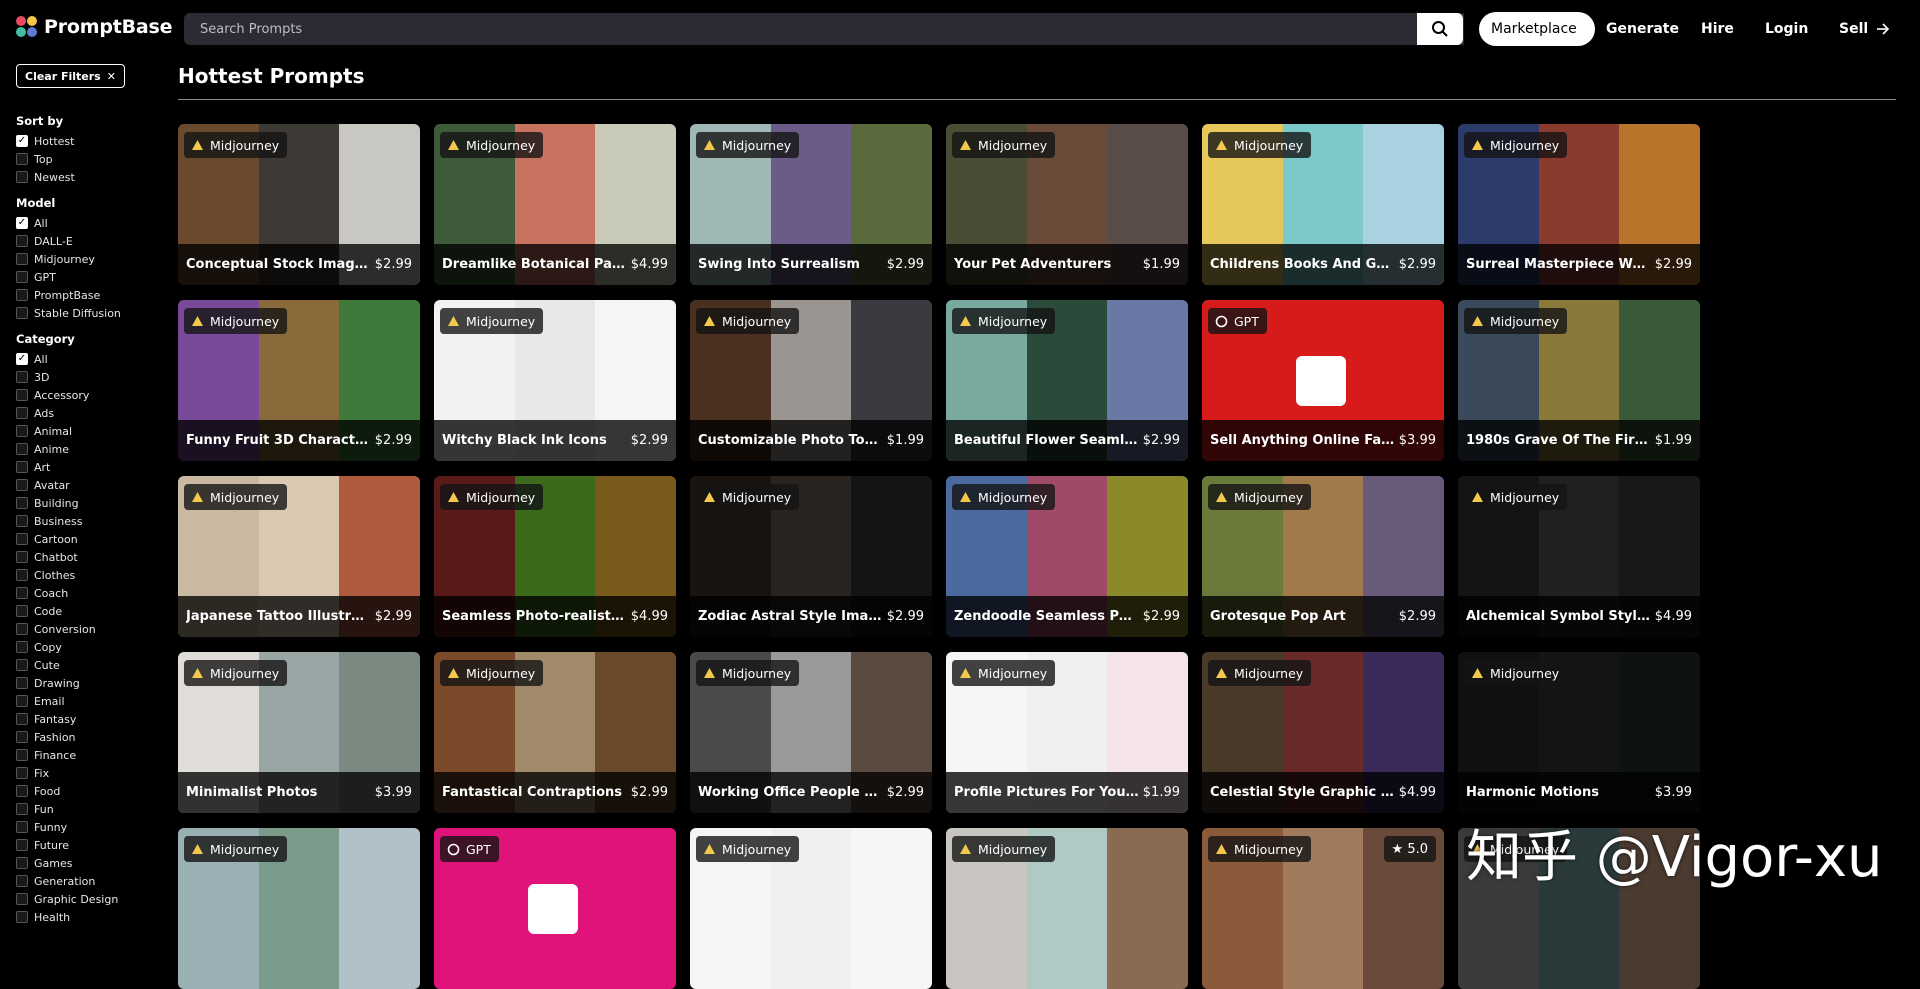 This screenshot has width=1920, height=989. What do you see at coordinates (91, 827) in the screenshot?
I see `category-option: Funny` at bounding box center [91, 827].